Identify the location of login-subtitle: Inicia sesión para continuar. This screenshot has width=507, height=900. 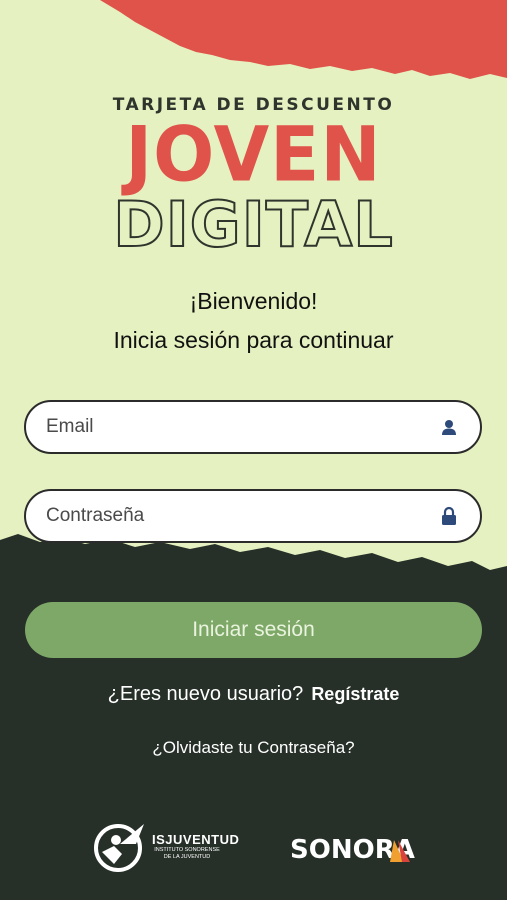
(253, 340).